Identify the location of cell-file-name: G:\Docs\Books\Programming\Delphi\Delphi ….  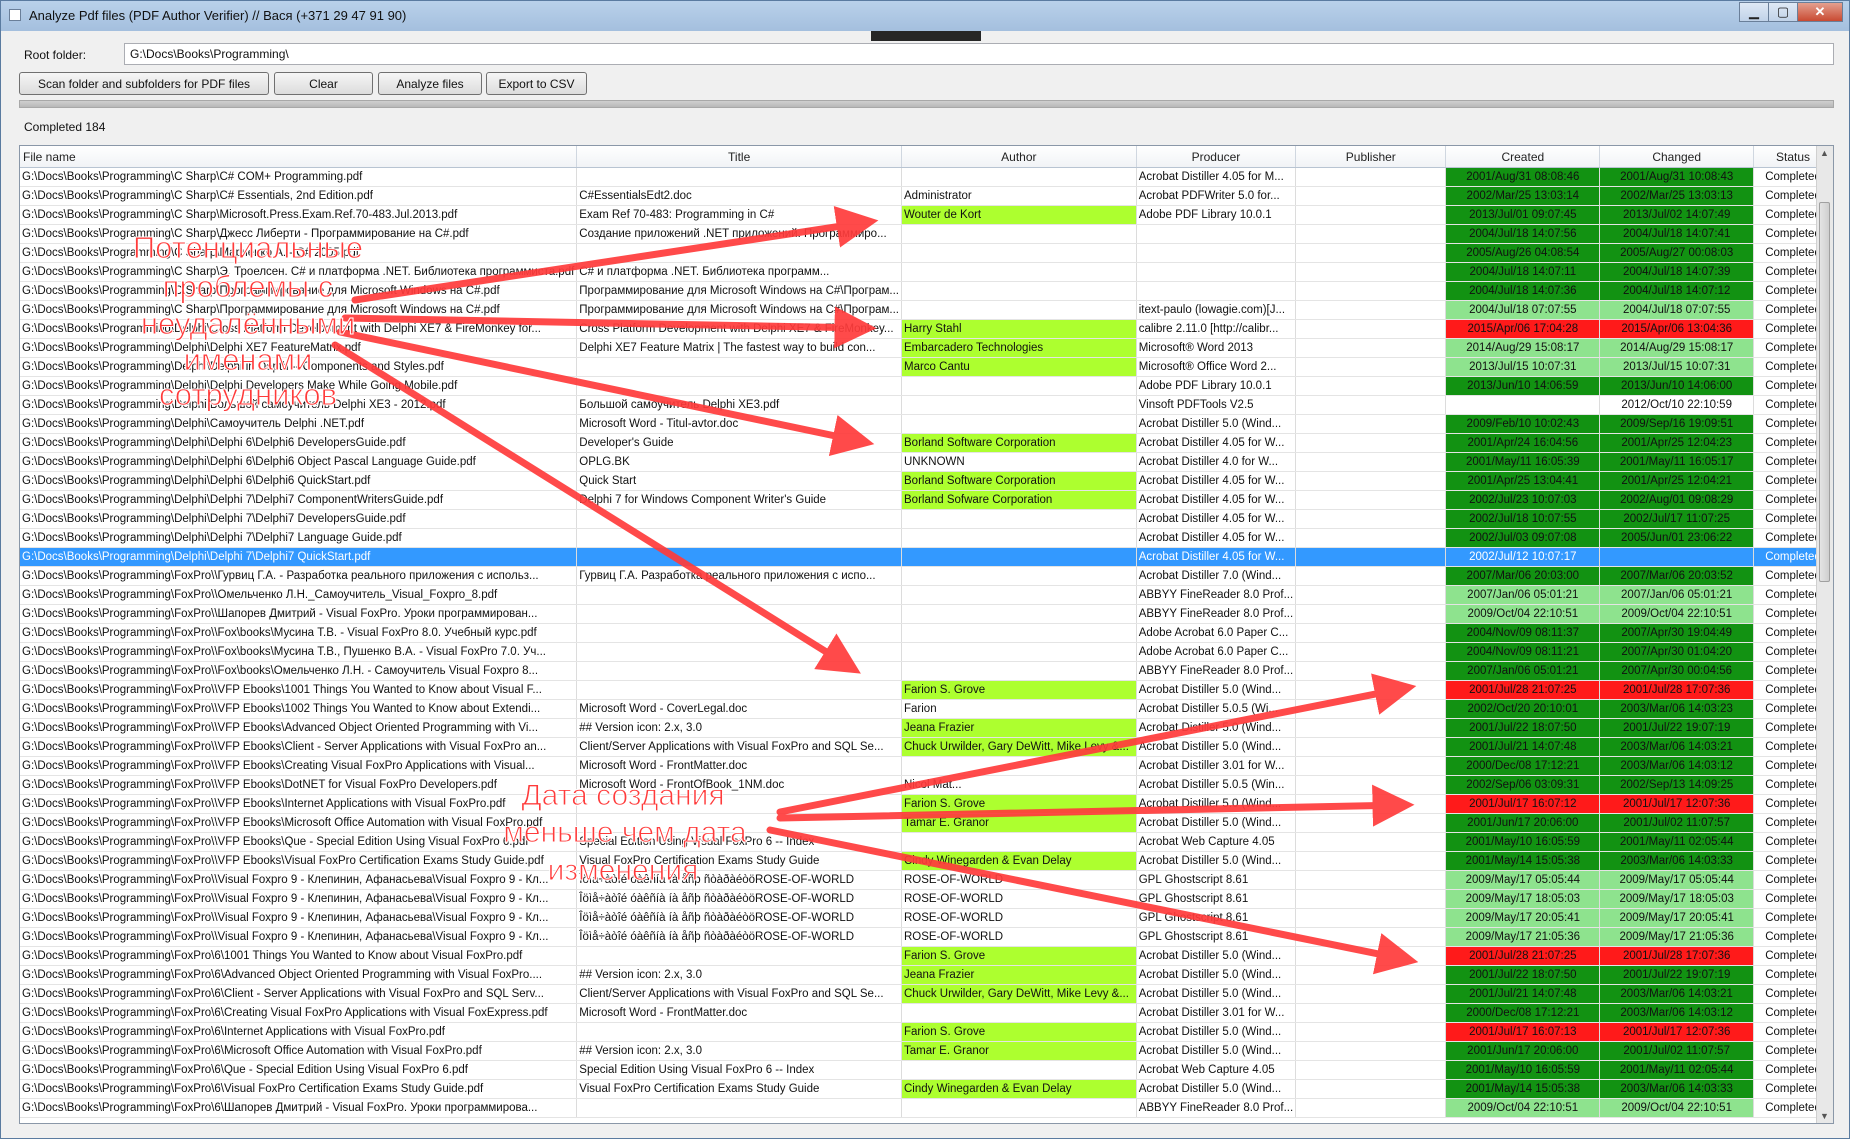
(299, 462).